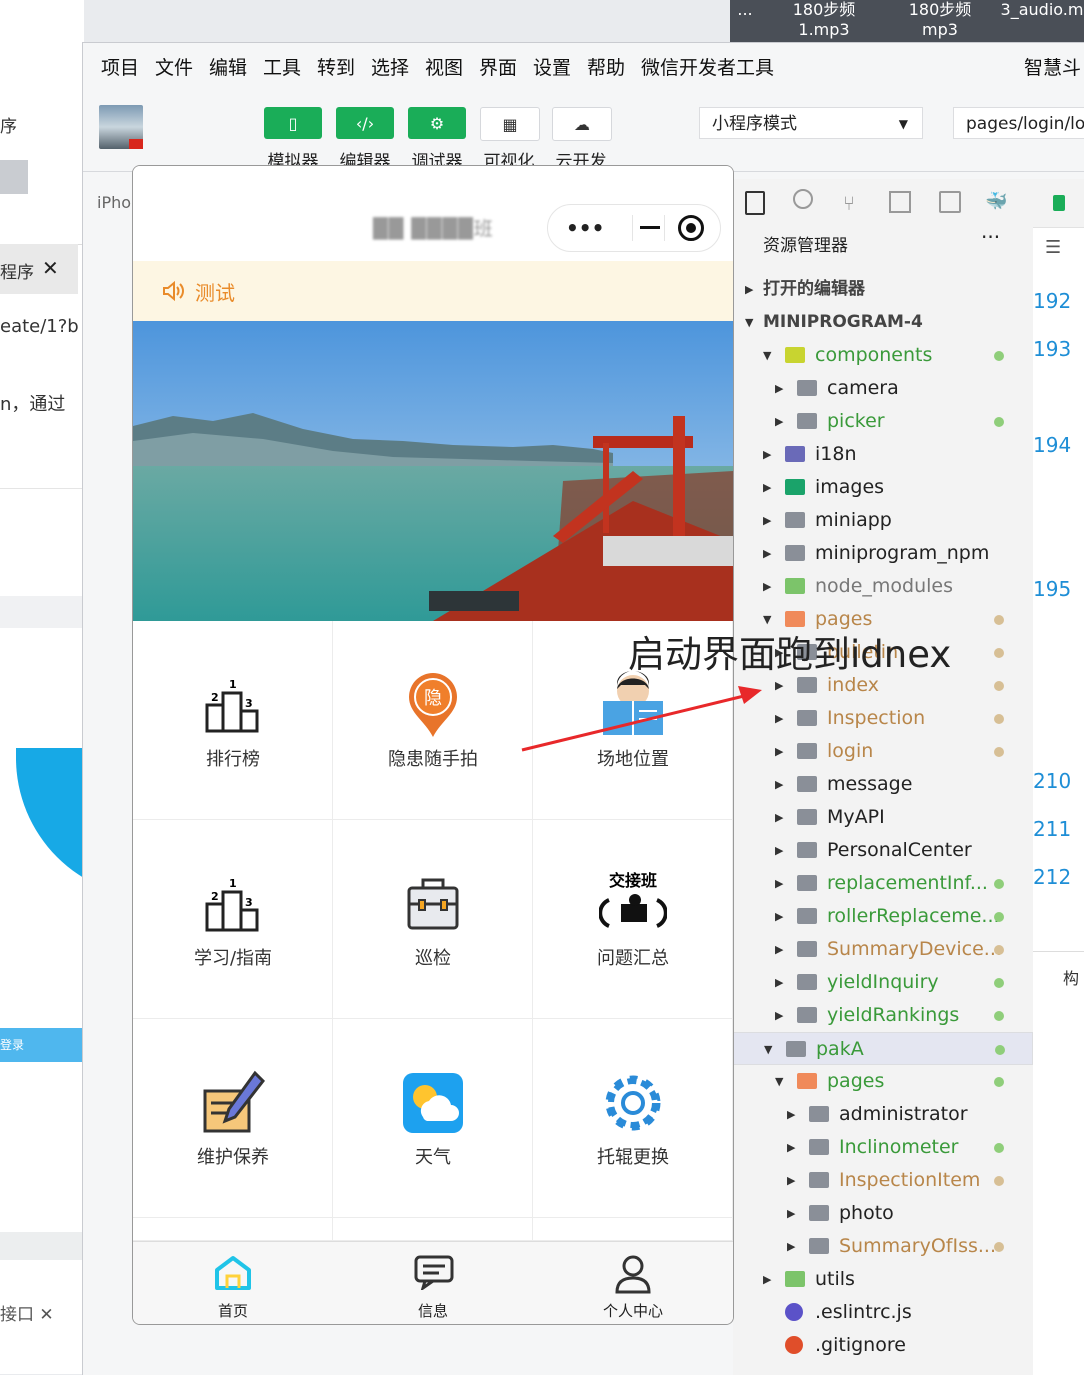 This screenshot has height=1375, width=1084. What do you see at coordinates (790, 654) in the screenshot?
I see `annotation-text: 启动界面跑到idnex` at bounding box center [790, 654].